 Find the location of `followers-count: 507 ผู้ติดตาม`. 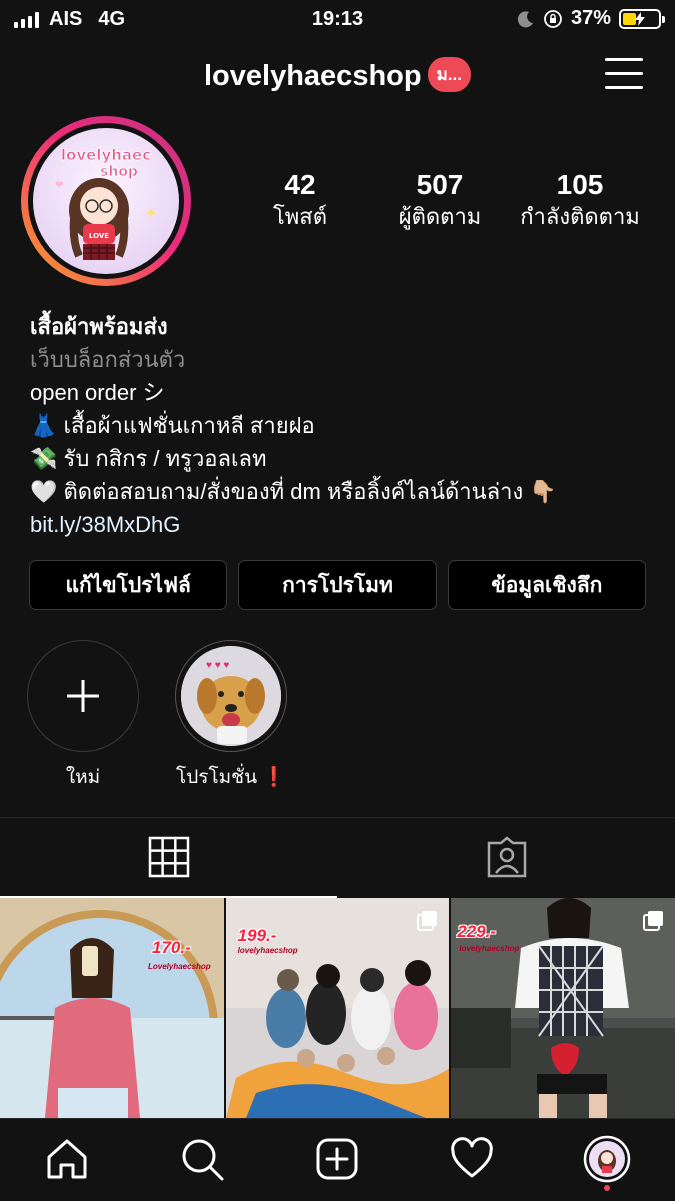

followers-count: 507 ผู้ติดตาม is located at coordinates (440, 200).